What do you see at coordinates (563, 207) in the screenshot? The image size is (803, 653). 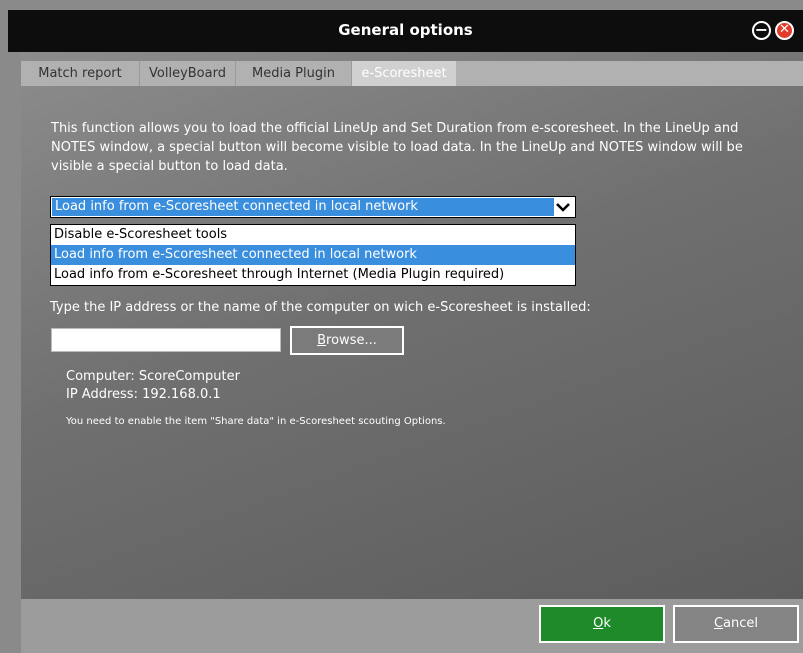 I see `chevron-down-icon` at bounding box center [563, 207].